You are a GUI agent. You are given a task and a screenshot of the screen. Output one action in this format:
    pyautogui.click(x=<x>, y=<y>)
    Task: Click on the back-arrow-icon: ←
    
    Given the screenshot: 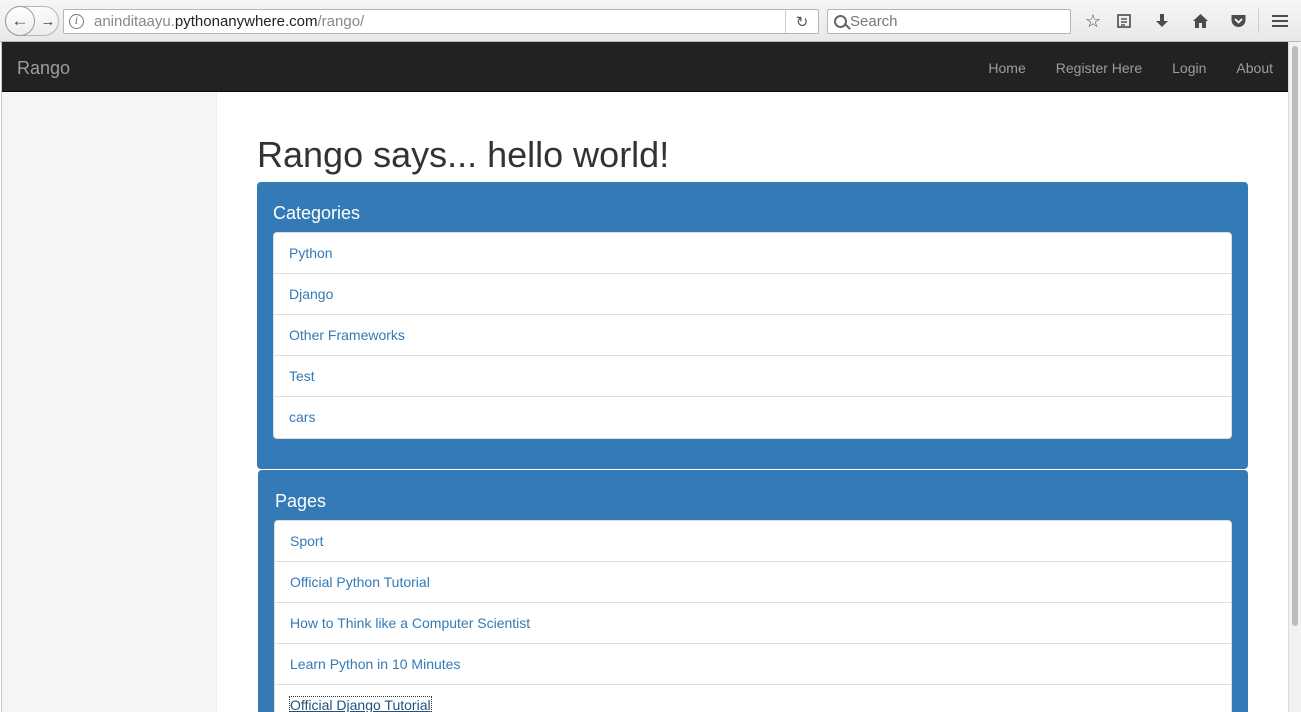 What is the action you would take?
    pyautogui.click(x=20, y=20)
    